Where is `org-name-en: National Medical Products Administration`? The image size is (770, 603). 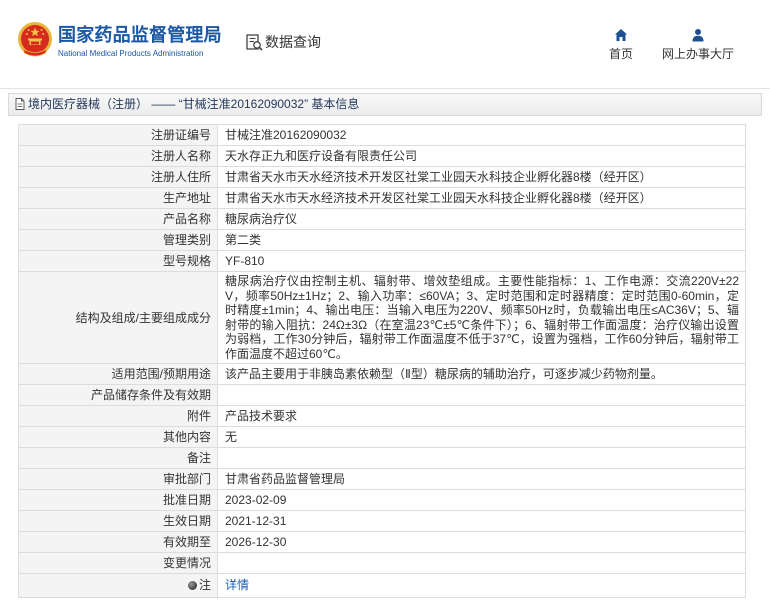
org-name-en: National Medical Products Administration is located at coordinates (131, 53).